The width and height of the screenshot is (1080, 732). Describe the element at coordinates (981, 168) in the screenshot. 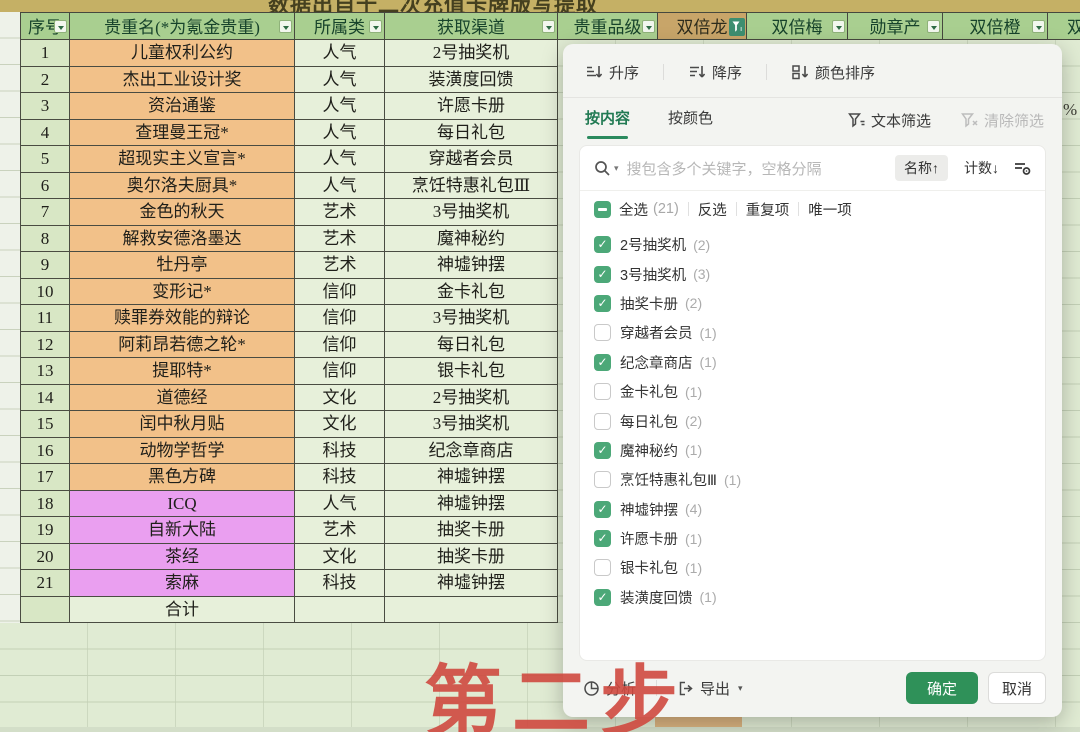

I see `sort-by-count-toggle: 计数↓` at that location.